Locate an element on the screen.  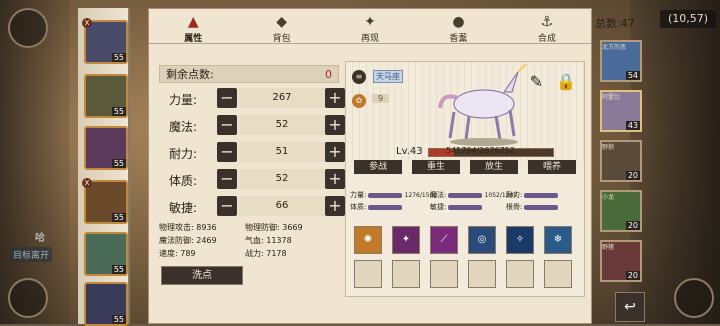
ship-icon: ⚓ is located at coordinates (547, 22).